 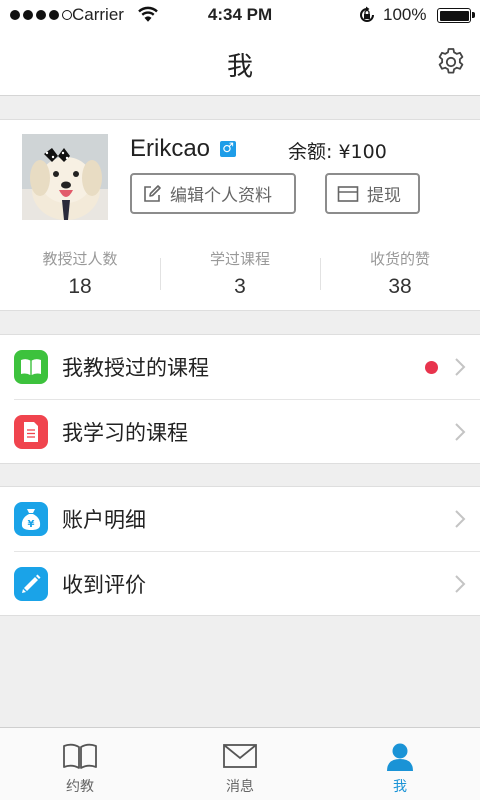 I want to click on edit-icon, so click(x=152, y=193).